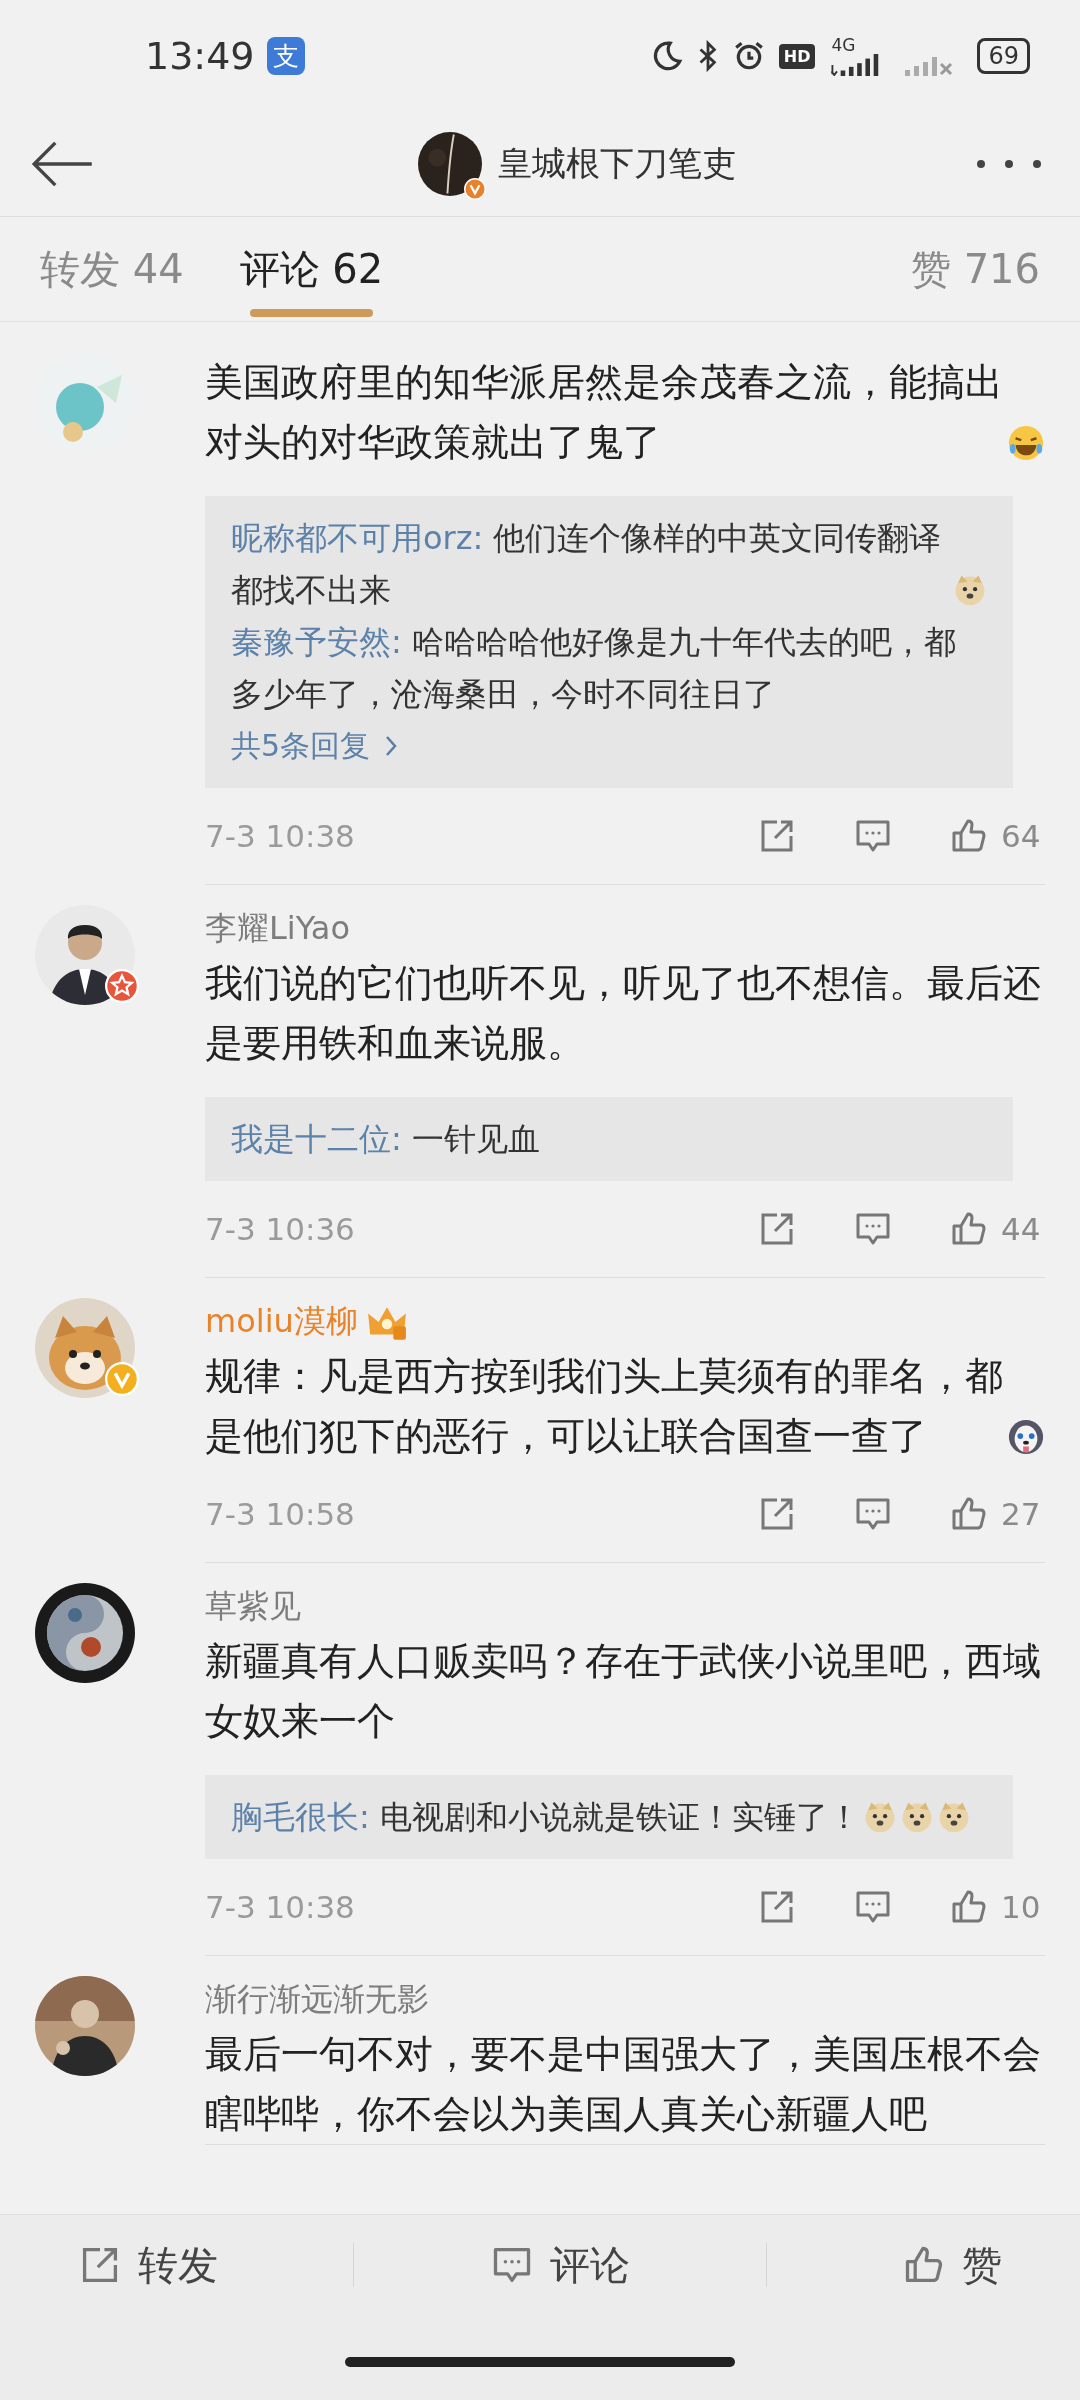 Image resolution: width=1080 pixels, height=2400 pixels. I want to click on action-button: 评论, so click(560, 2265).